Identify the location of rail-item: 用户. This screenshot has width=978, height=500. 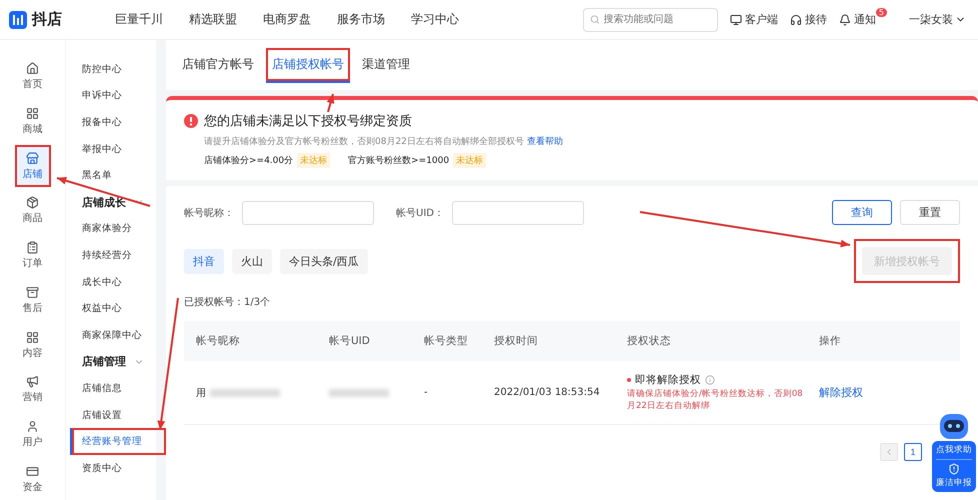
(32, 435).